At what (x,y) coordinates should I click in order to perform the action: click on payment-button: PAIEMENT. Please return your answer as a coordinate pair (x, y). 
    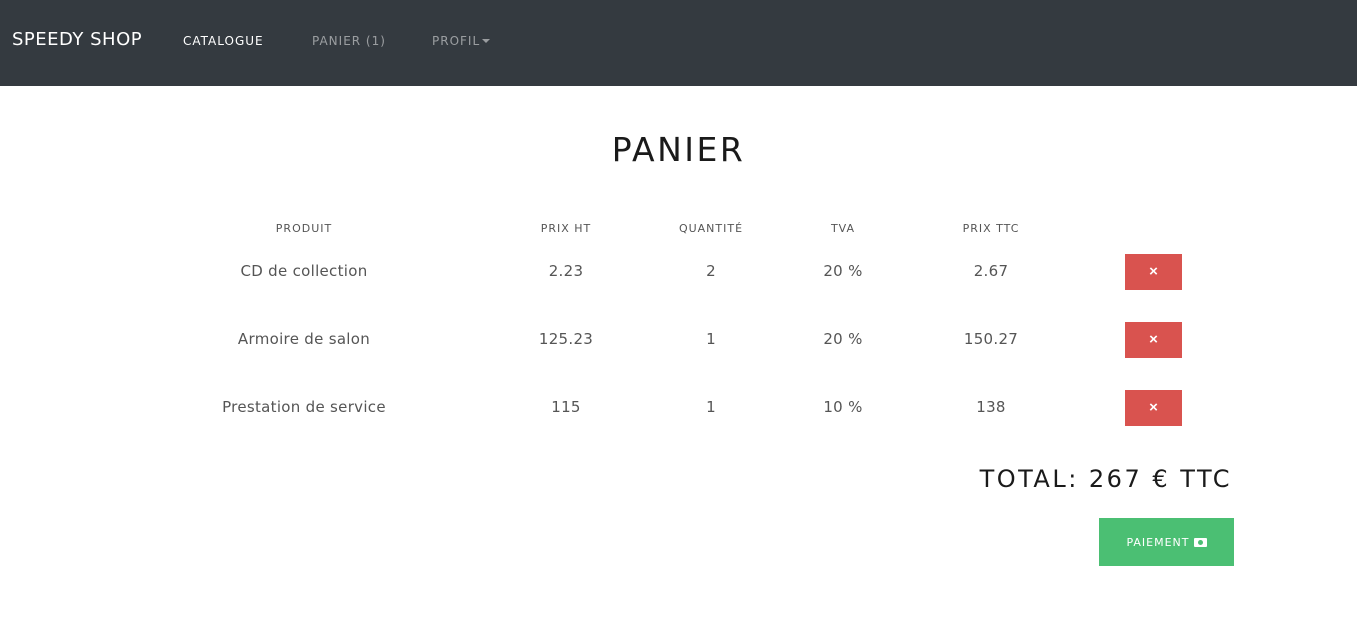
    Looking at the image, I should click on (1166, 542).